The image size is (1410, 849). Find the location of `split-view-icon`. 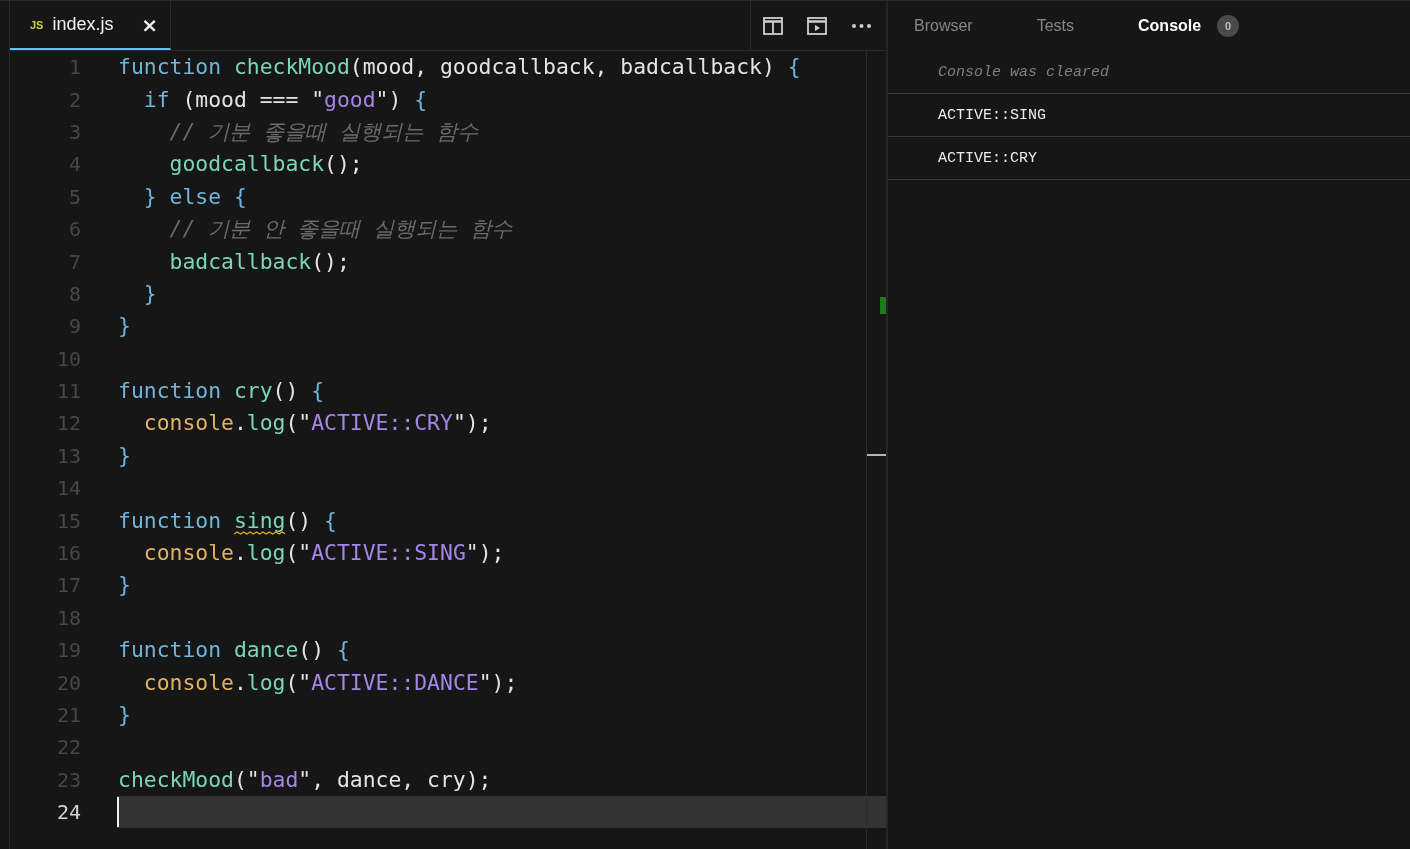

split-view-icon is located at coordinates (773, 25).